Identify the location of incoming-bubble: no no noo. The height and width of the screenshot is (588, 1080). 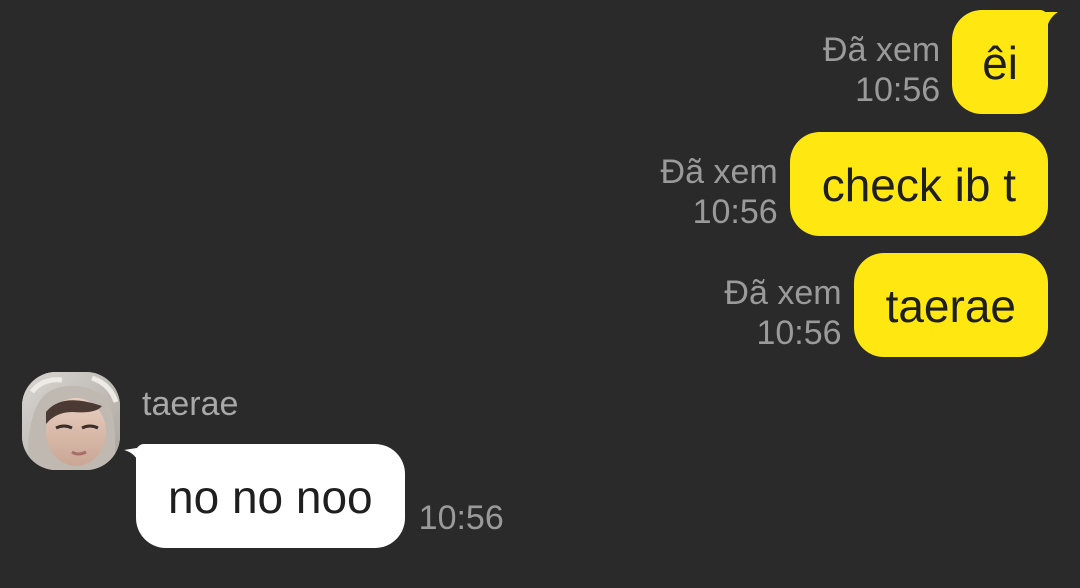
(264, 496).